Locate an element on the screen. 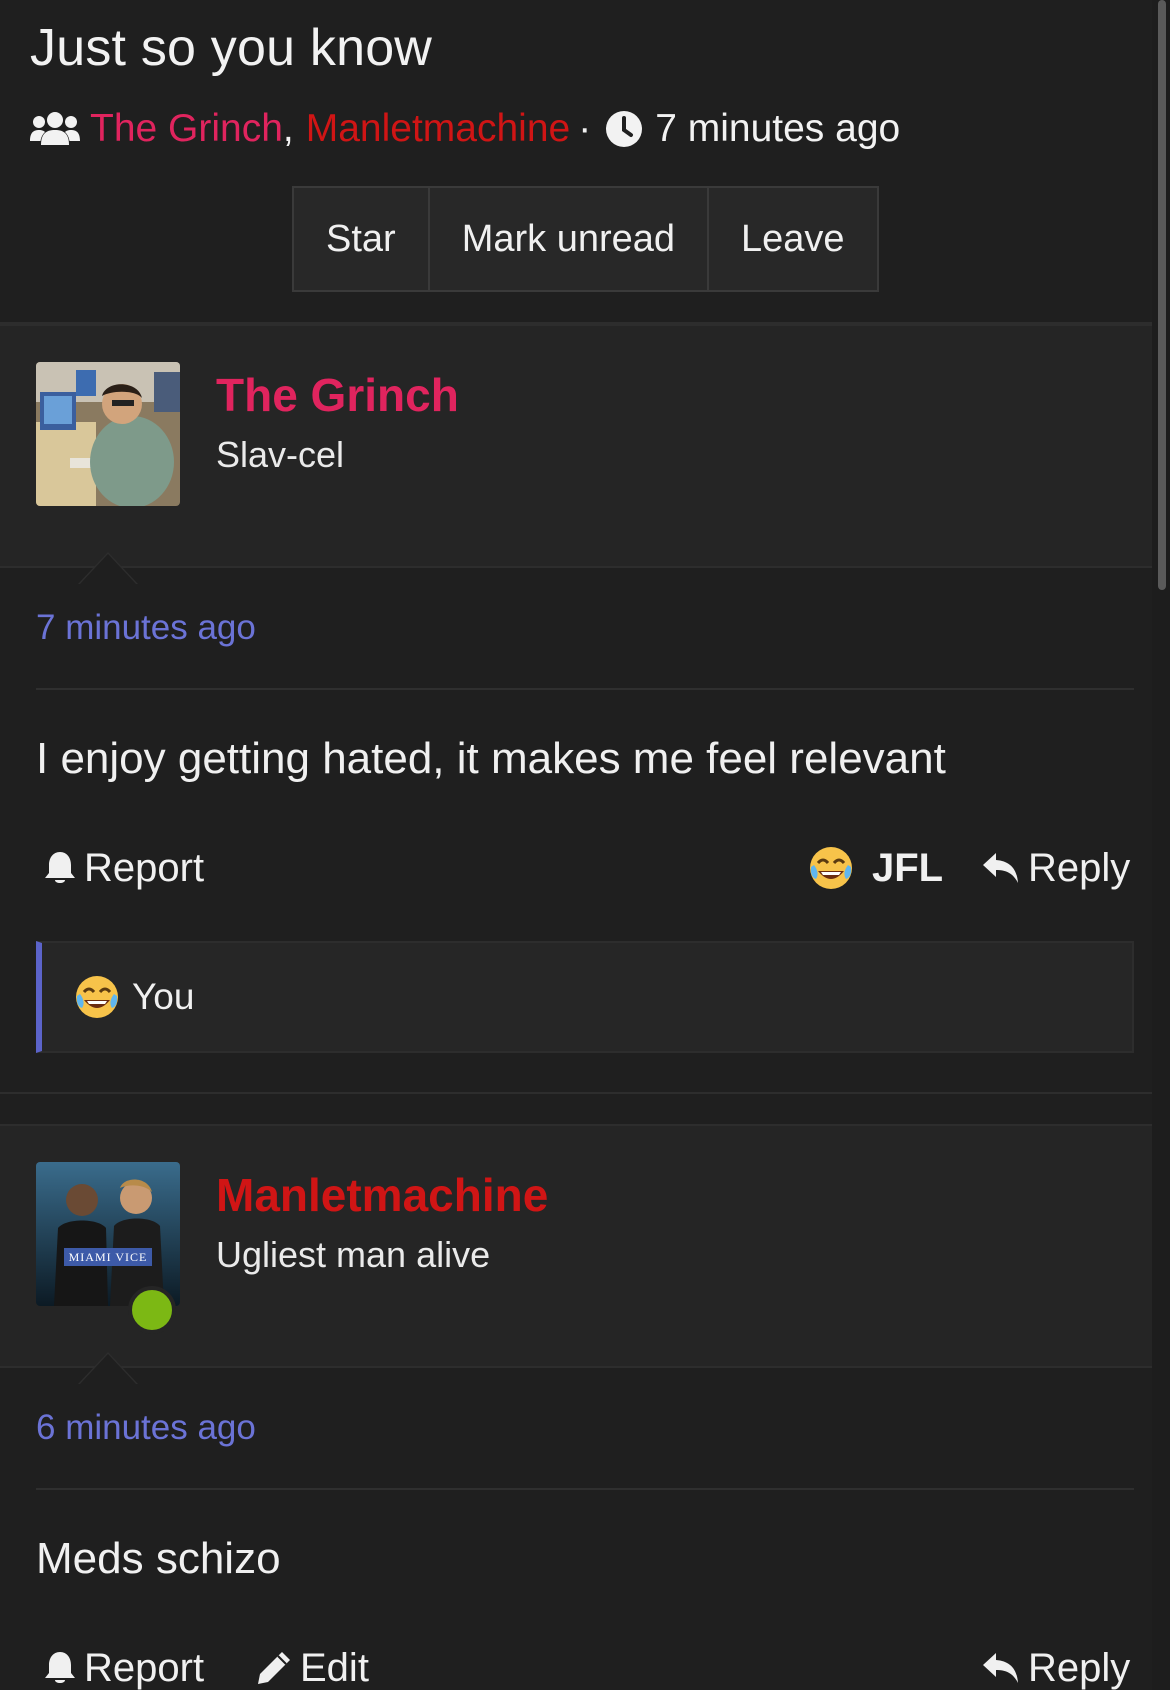 The height and width of the screenshot is (1690, 1170). avatar: MIAMI VICE is located at coordinates (108, 1234).